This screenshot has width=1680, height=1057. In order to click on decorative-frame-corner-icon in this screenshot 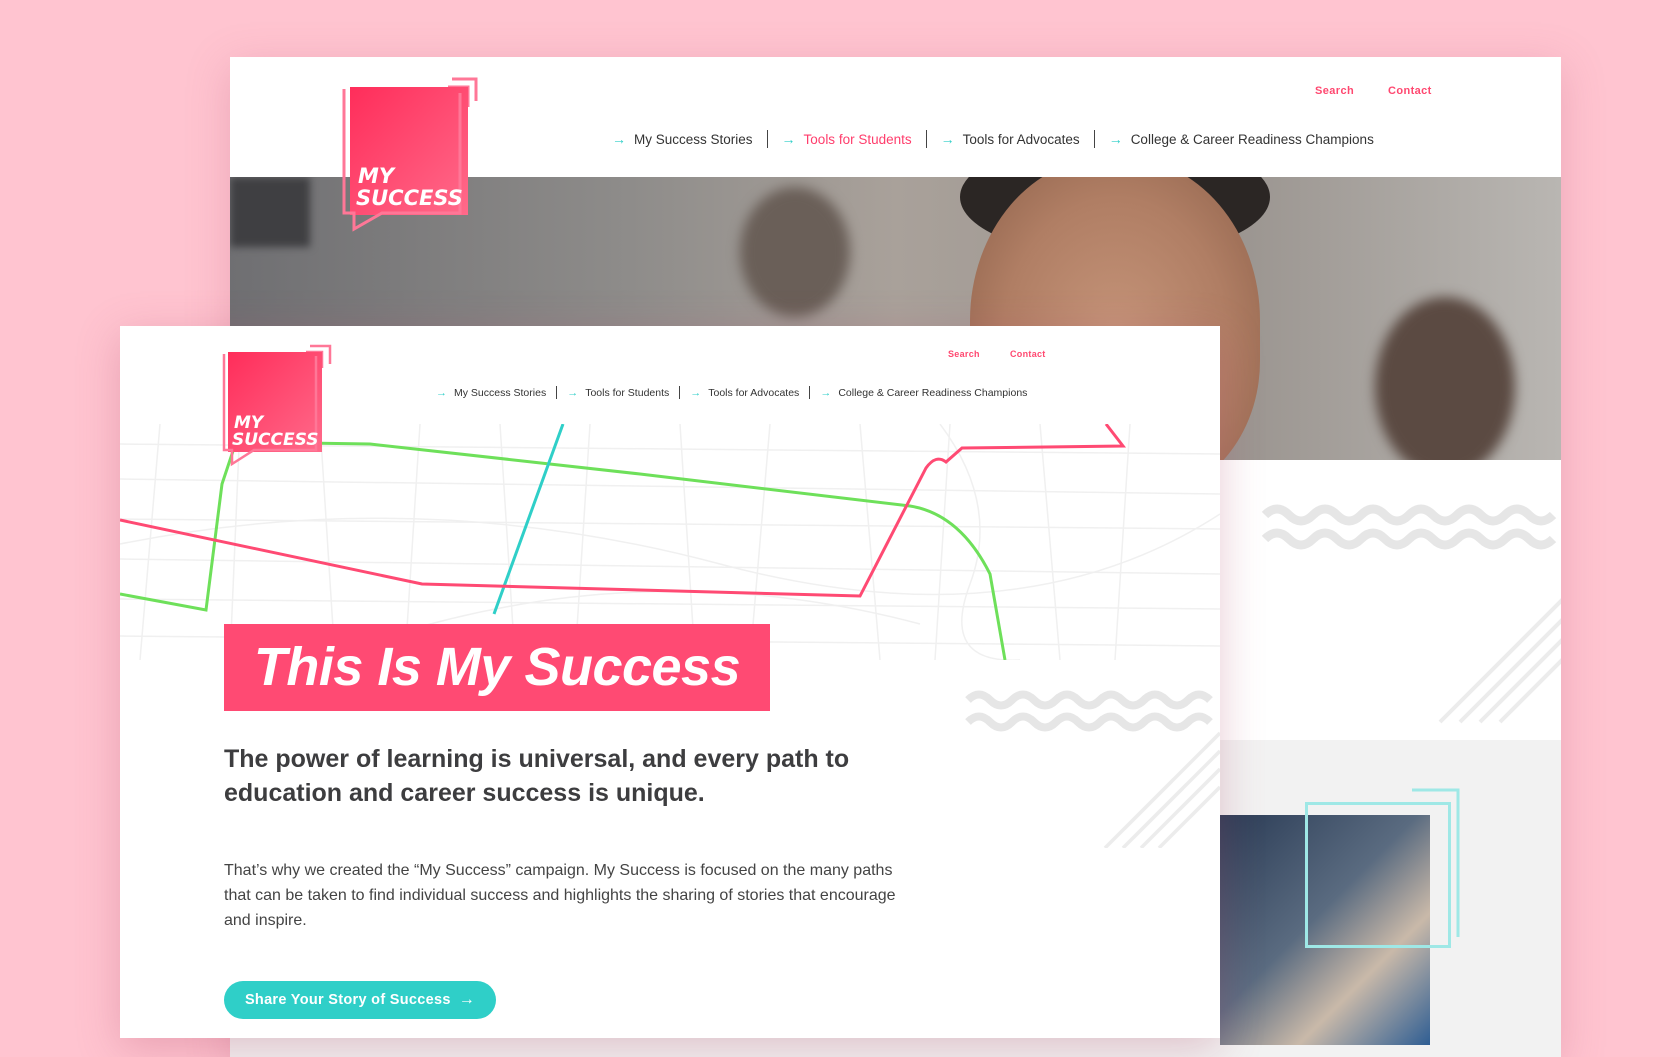, I will do `click(1436, 862)`.